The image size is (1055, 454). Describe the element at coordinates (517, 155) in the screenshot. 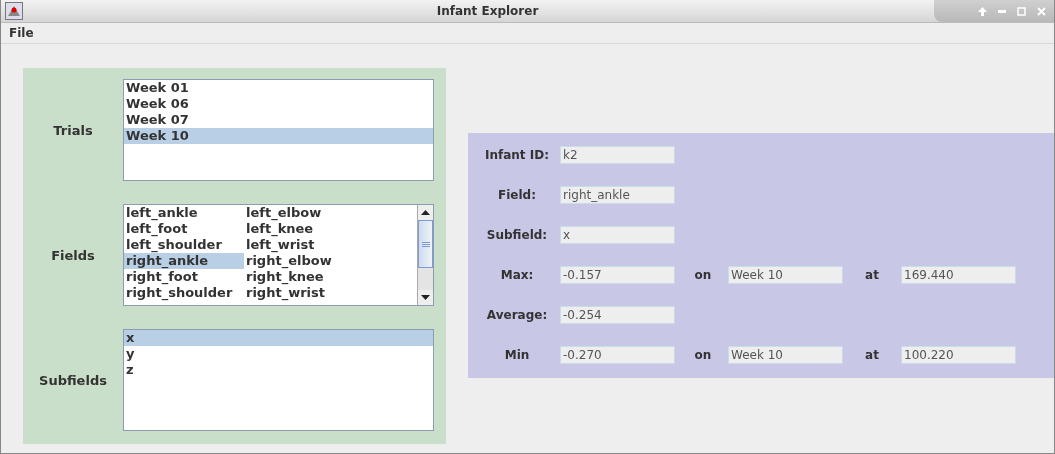

I see `field-label: Infant ID:` at that location.